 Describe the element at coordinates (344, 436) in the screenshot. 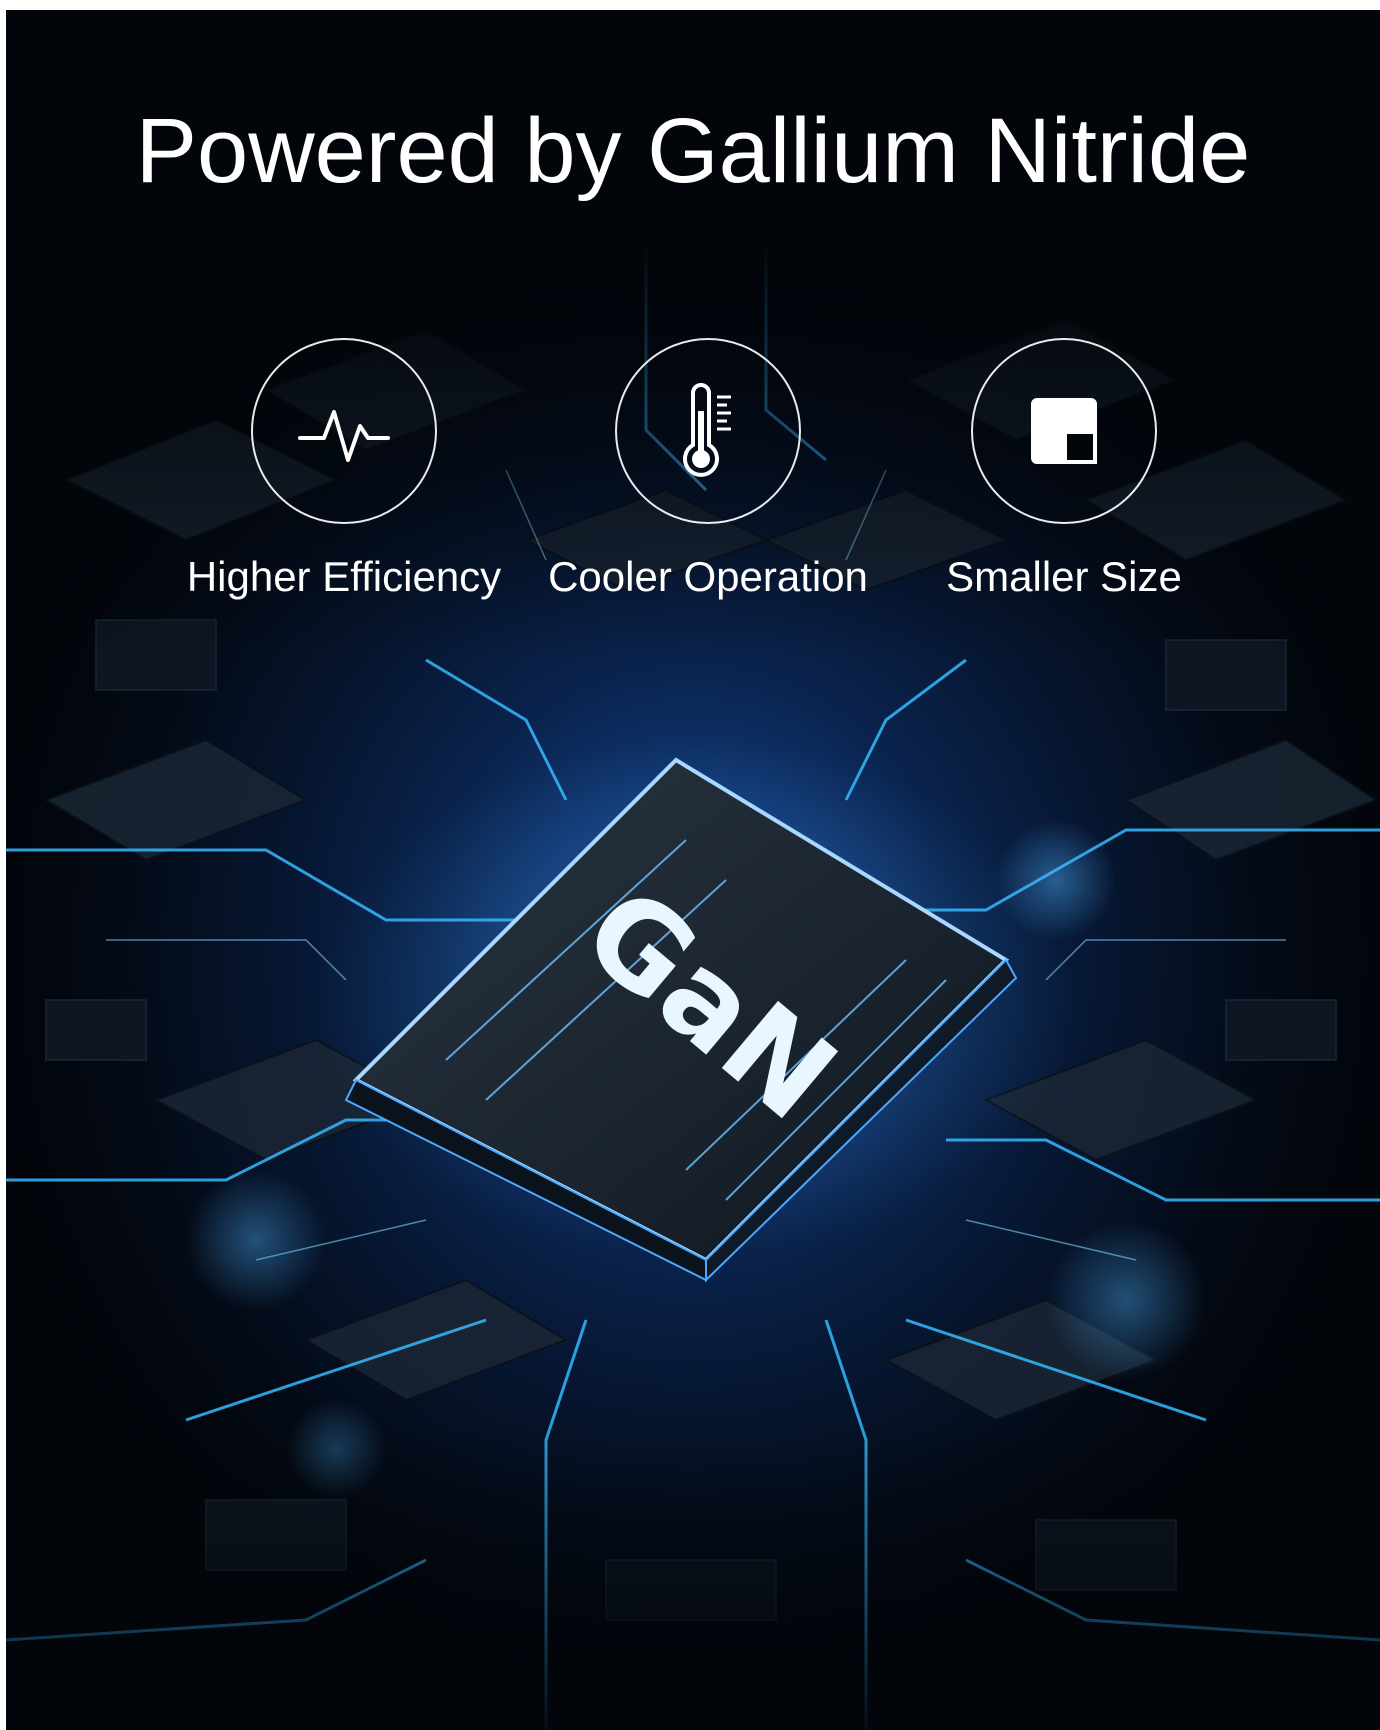

I see `pulse-waveform-icon` at that location.